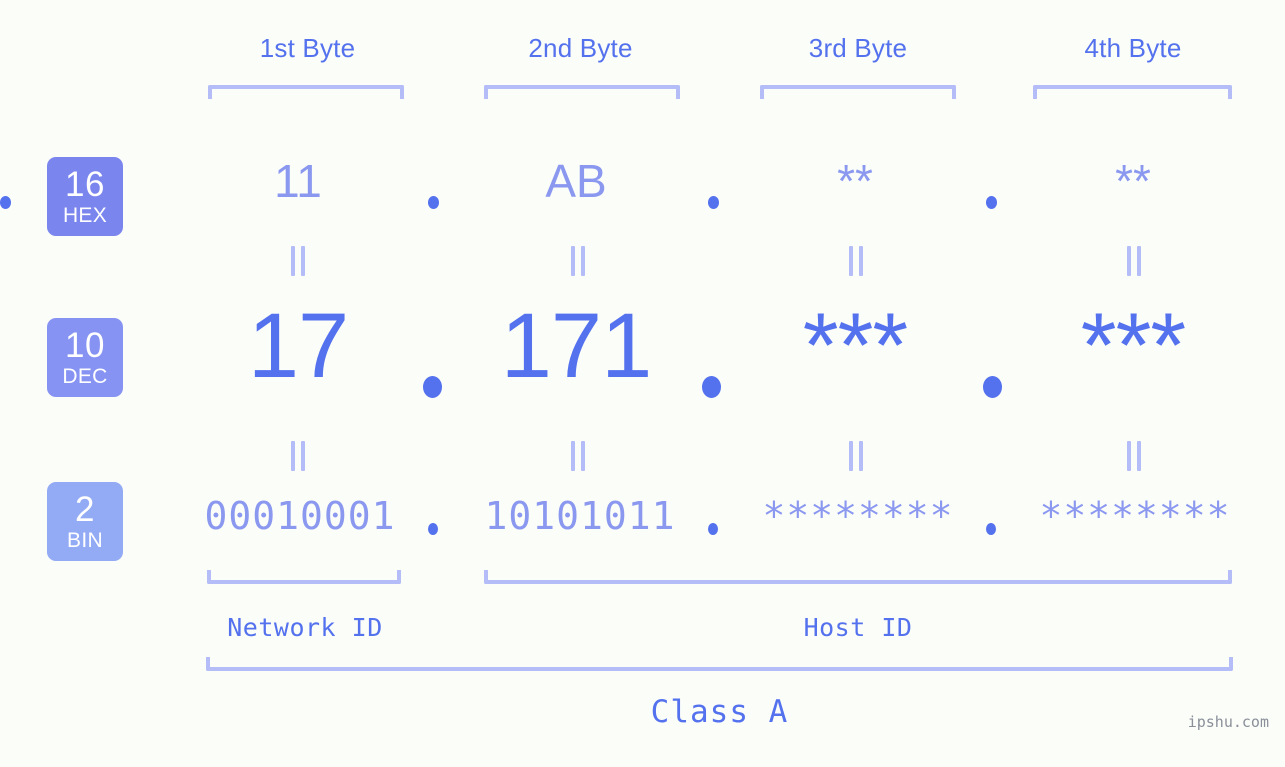 This screenshot has width=1285, height=767. Describe the element at coordinates (580, 48) in the screenshot. I see `byte-header-2: 2nd Byte` at that location.